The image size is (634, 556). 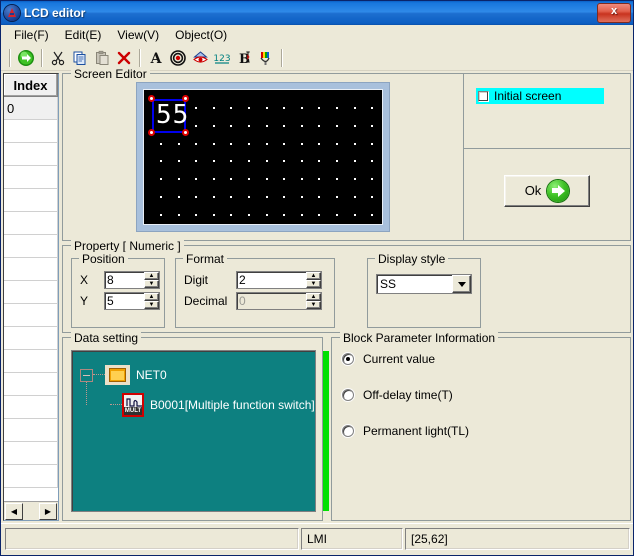 I want to click on position-y-up-icon: ▲, so click(x=151, y=297).